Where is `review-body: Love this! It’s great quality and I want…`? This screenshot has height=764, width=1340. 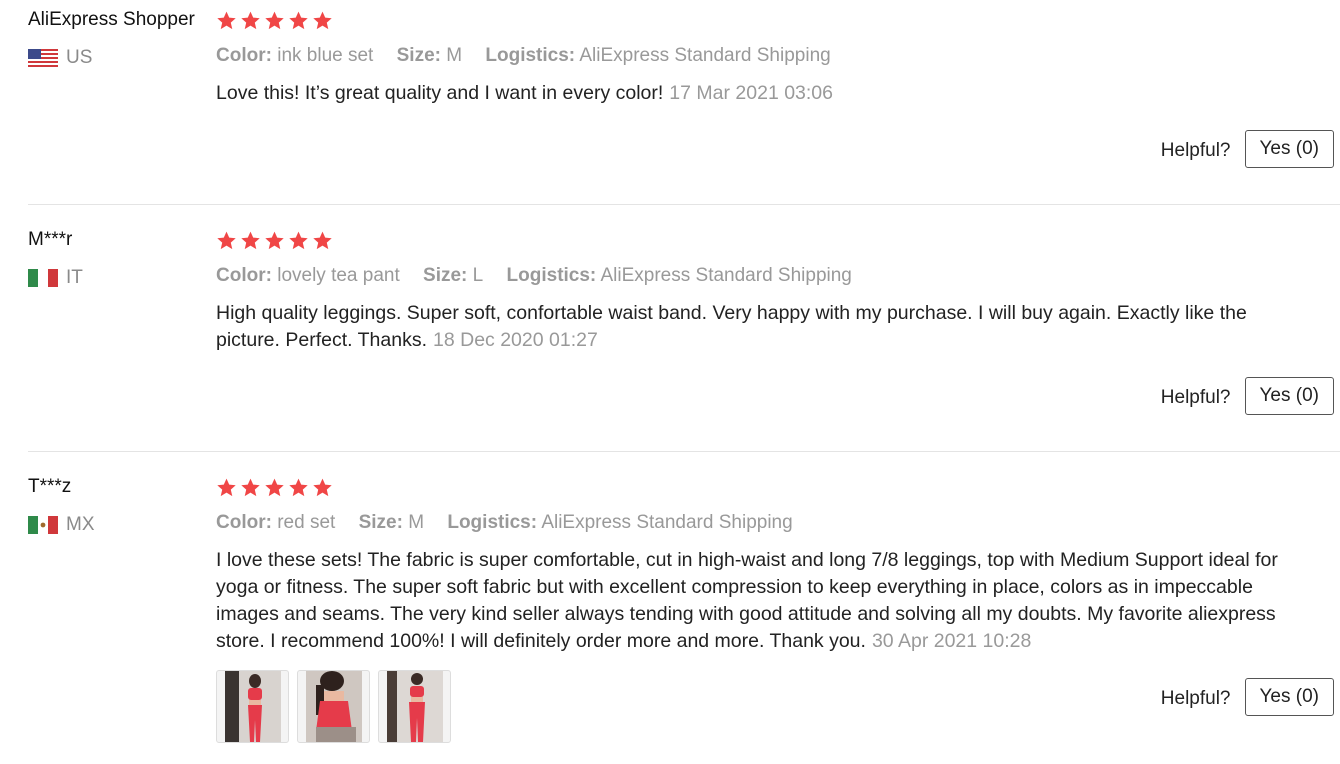
review-body: Love this! It’s great quality and I want… is located at coordinates (440, 93).